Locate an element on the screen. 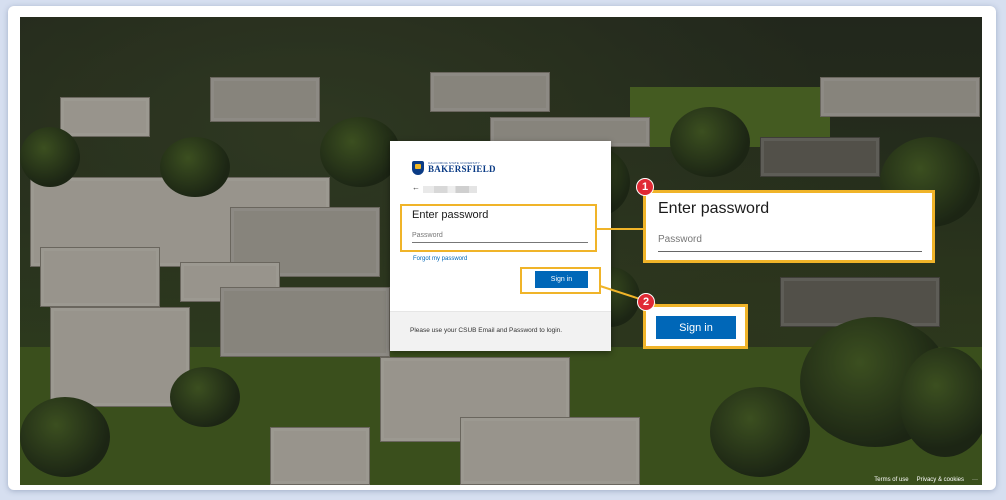  step-1-badge: 1 is located at coordinates (645, 187).